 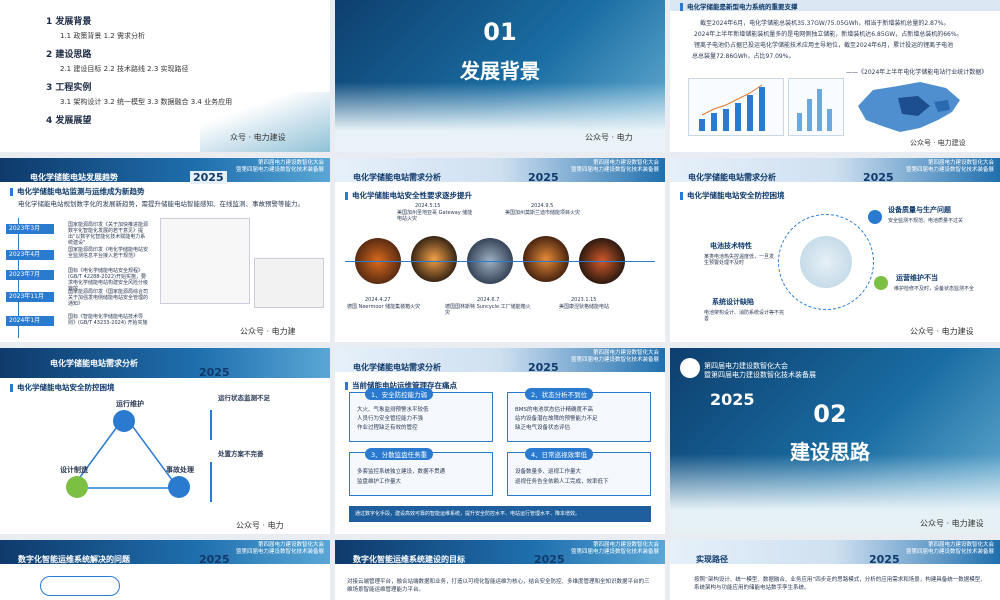 What do you see at coordinates (124, 69) in the screenshot?
I see `toc-sub-2: 2.1 建设目标 2.2 技术路线 2.3 实现路径` at bounding box center [124, 69].